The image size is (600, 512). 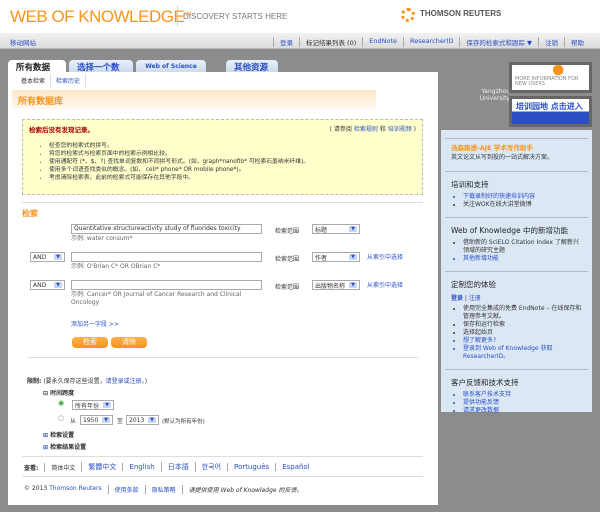 What do you see at coordinates (295, 467) in the screenshot?
I see `lang-spanish: Español` at bounding box center [295, 467].